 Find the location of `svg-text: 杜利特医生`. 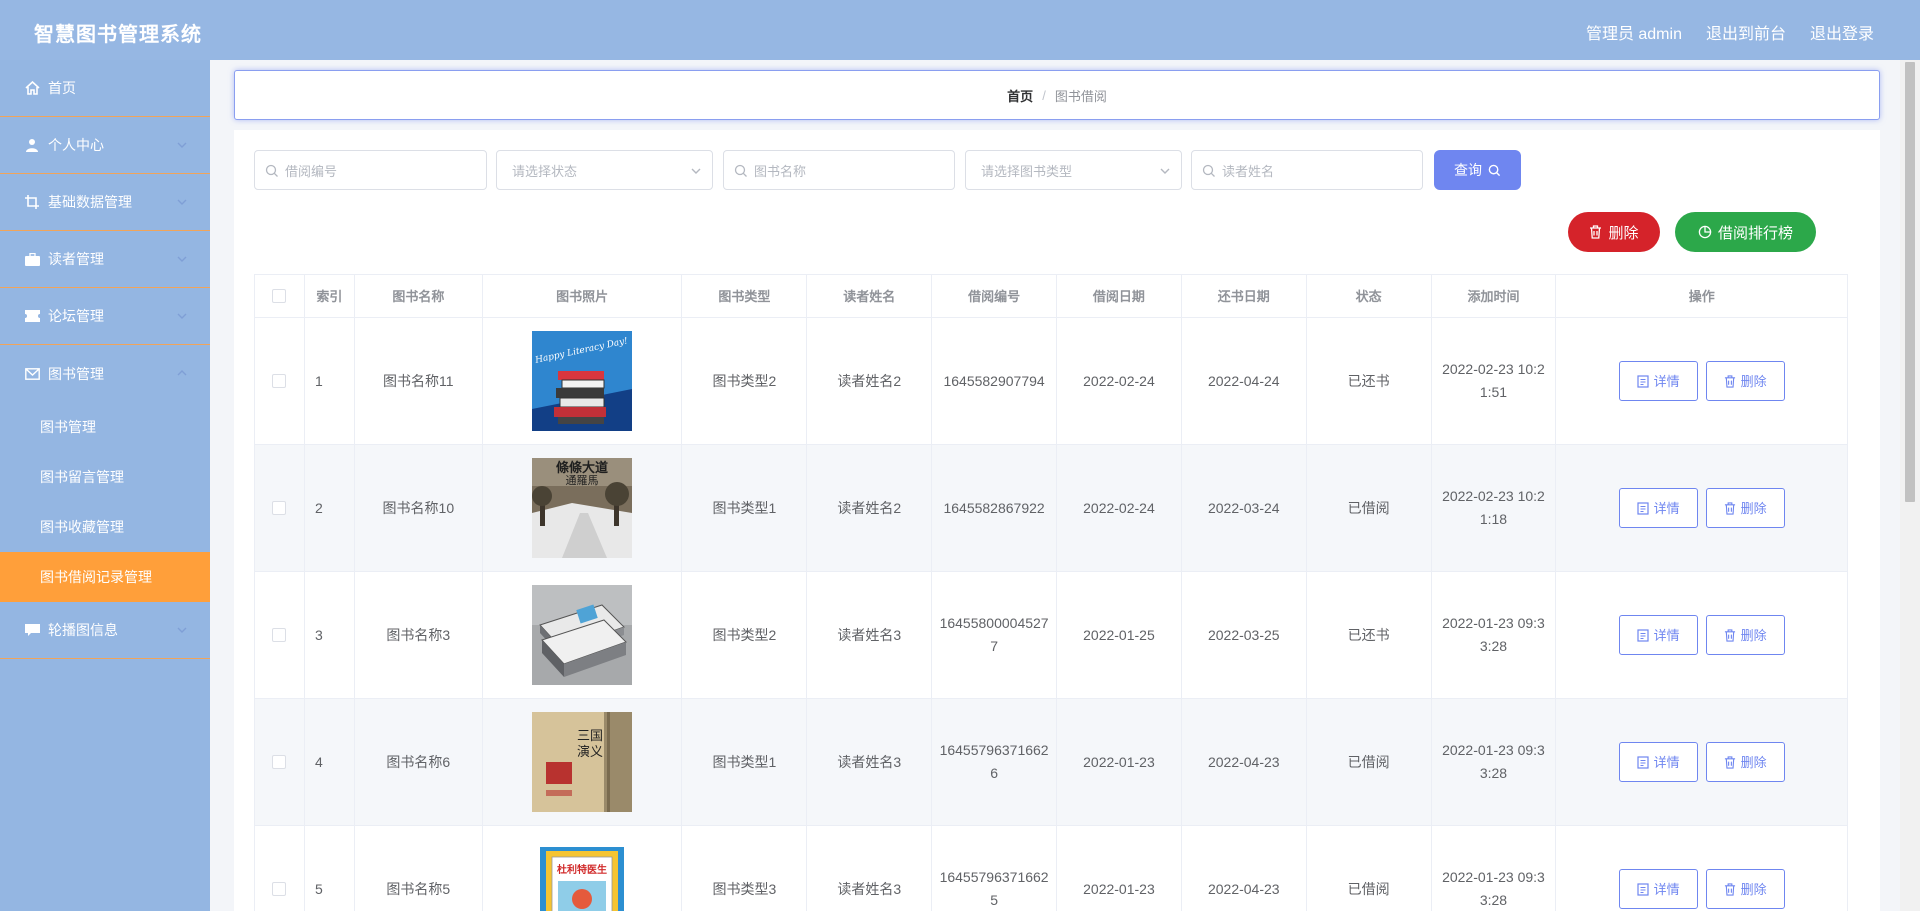

svg-text: 杜利特医生 is located at coordinates (582, 869).